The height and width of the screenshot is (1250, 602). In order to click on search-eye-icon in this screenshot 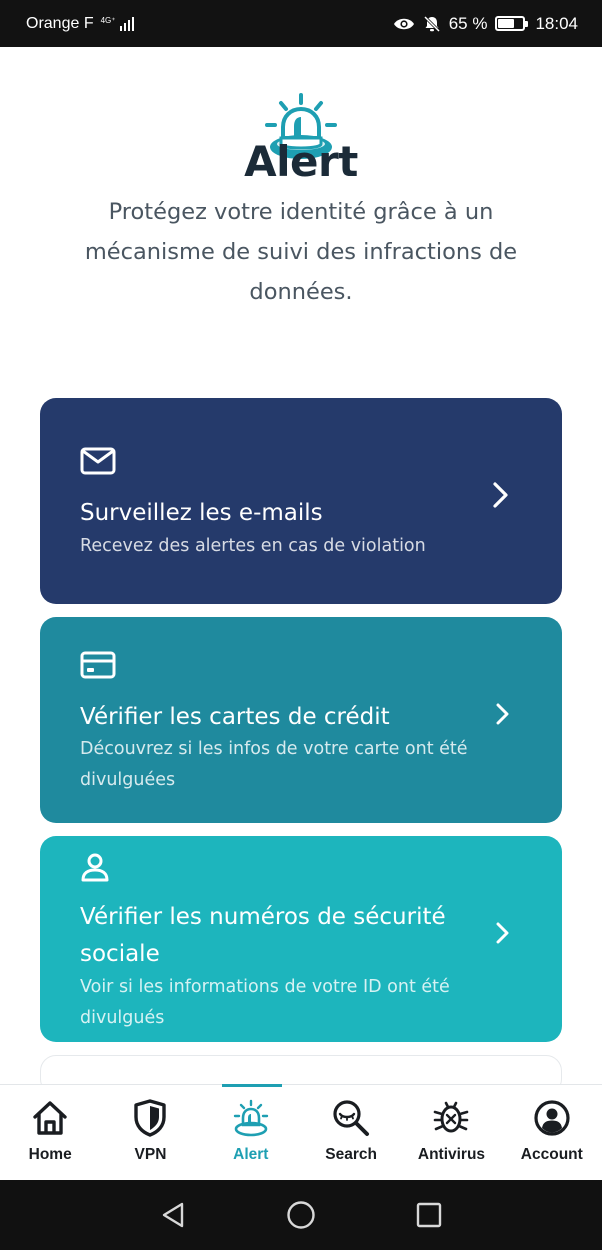, I will do `click(351, 1118)`.